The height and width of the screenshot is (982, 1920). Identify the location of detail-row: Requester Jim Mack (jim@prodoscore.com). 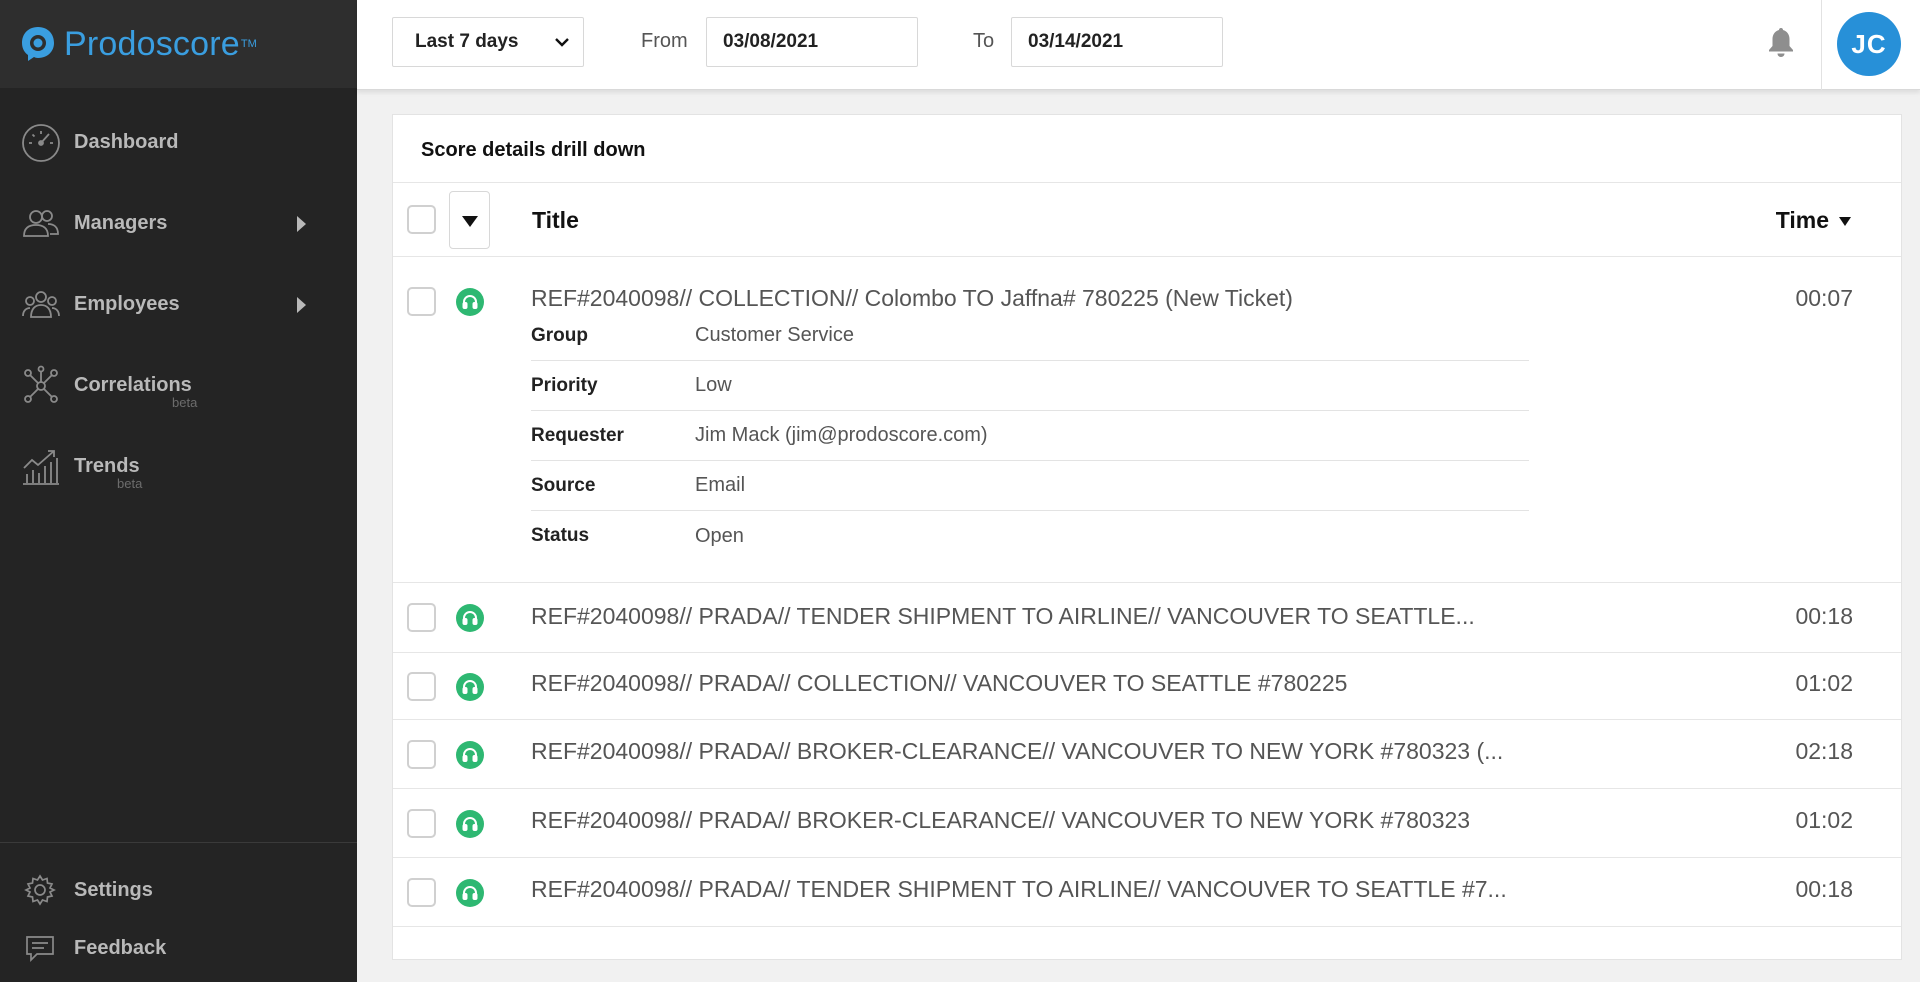
(1030, 436).